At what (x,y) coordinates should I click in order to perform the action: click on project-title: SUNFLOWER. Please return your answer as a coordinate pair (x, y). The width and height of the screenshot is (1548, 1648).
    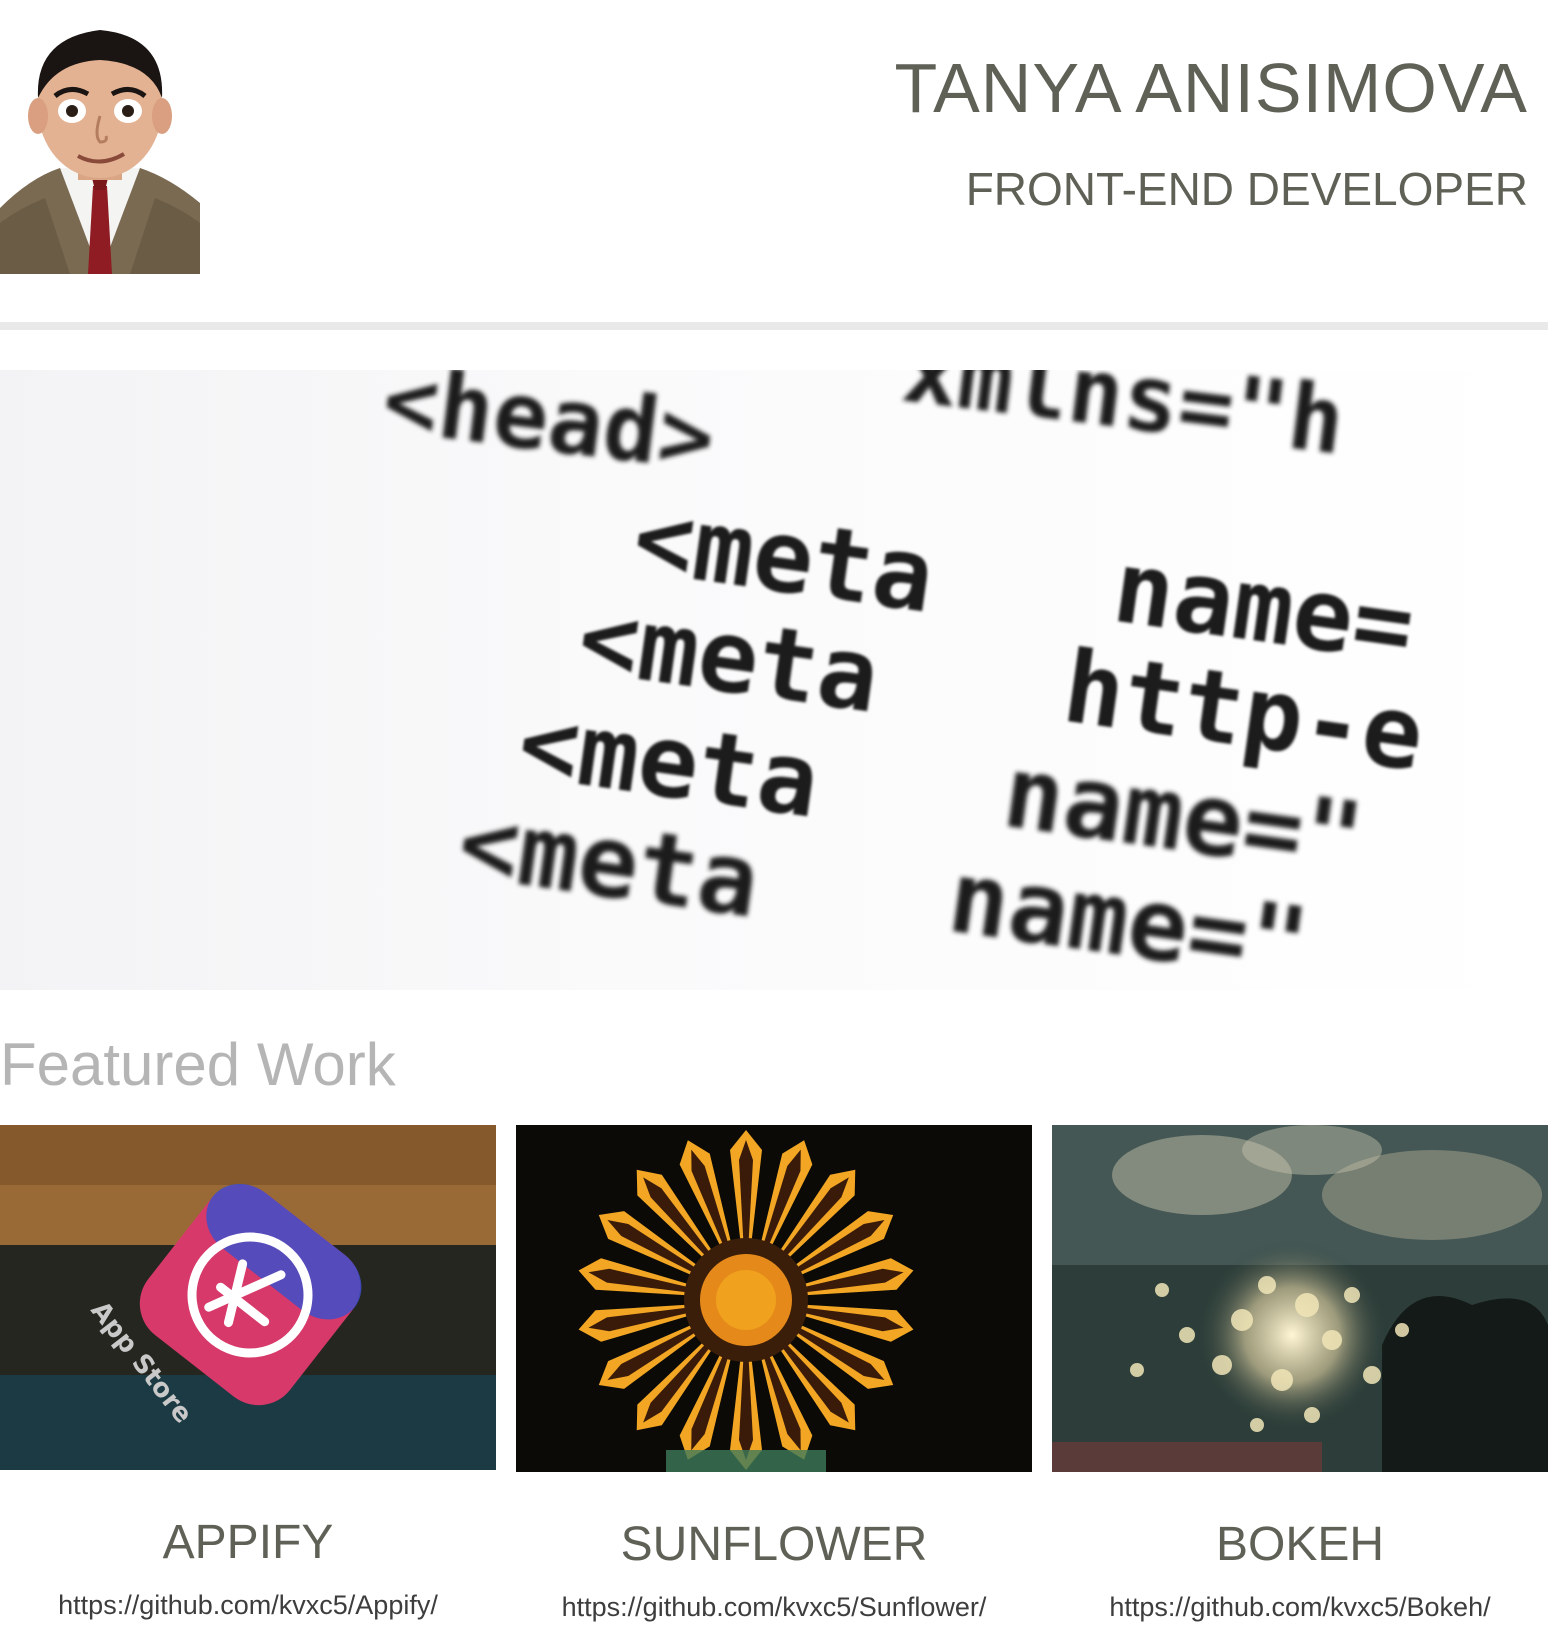
    Looking at the image, I should click on (774, 1544).